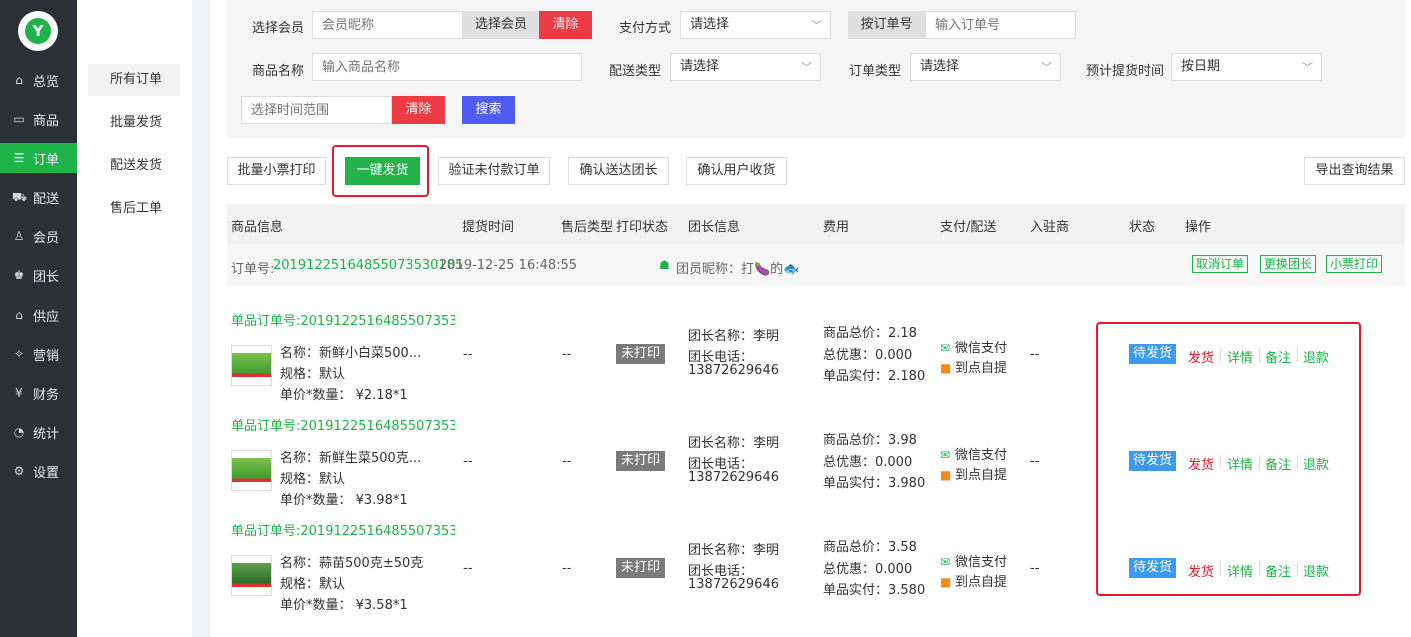 The height and width of the screenshot is (637, 1411). I want to click on sidebar-item-finance: ¥ 财务, so click(38, 393).